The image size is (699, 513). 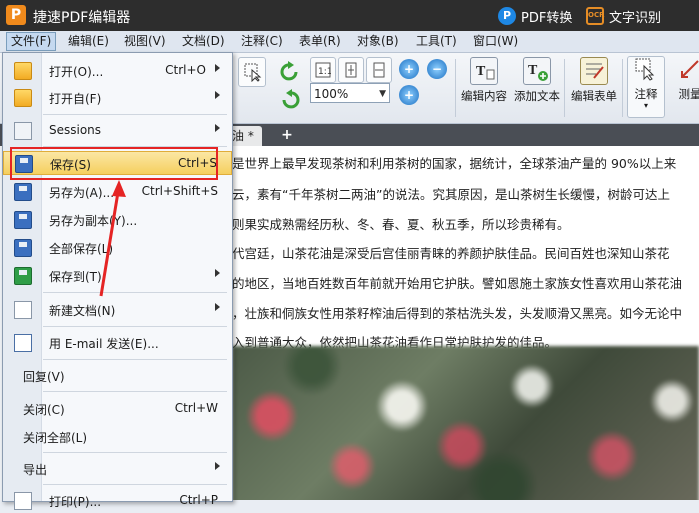 What do you see at coordinates (81, 248) in the screenshot?
I see `menu-item-label: 全部保存(L)` at bounding box center [81, 248].